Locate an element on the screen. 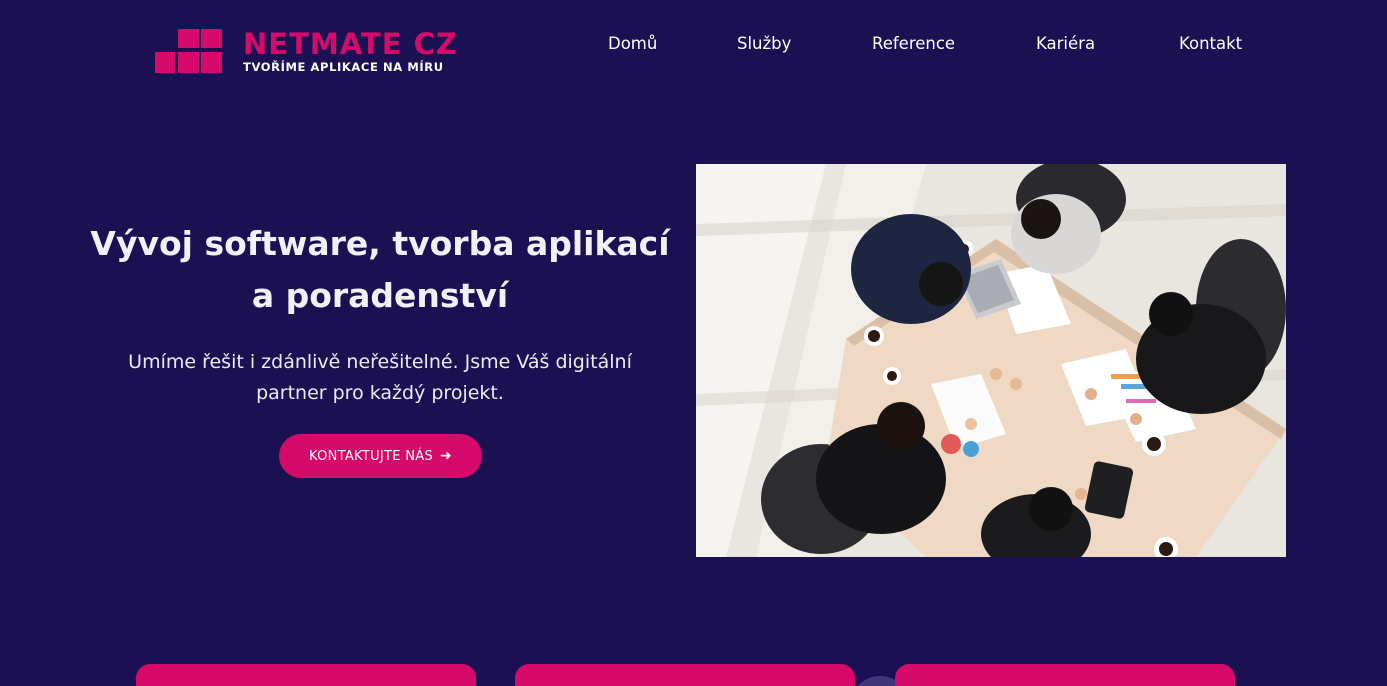 The image size is (1387, 686). arrow-right-icon: ➜ is located at coordinates (446, 456).